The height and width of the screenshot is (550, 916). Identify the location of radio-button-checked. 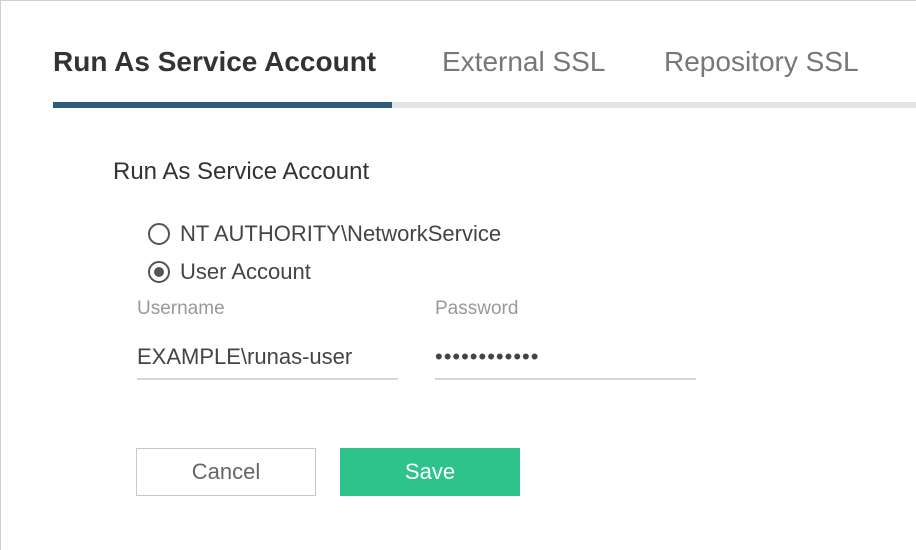
(159, 272).